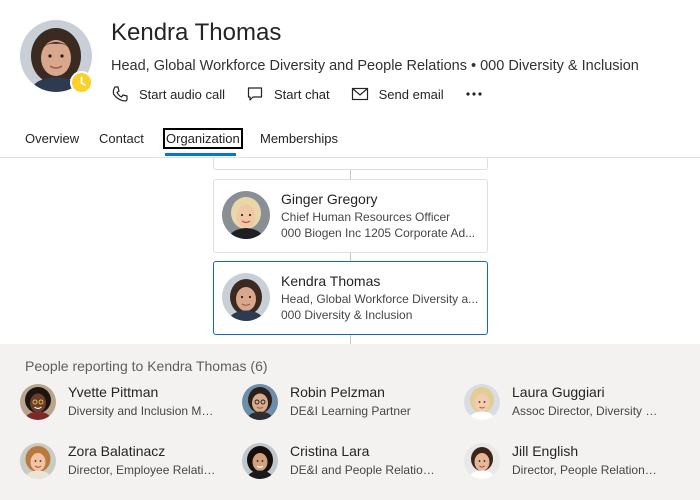 The image size is (700, 500). I want to click on current-person-avatar, so click(246, 297).